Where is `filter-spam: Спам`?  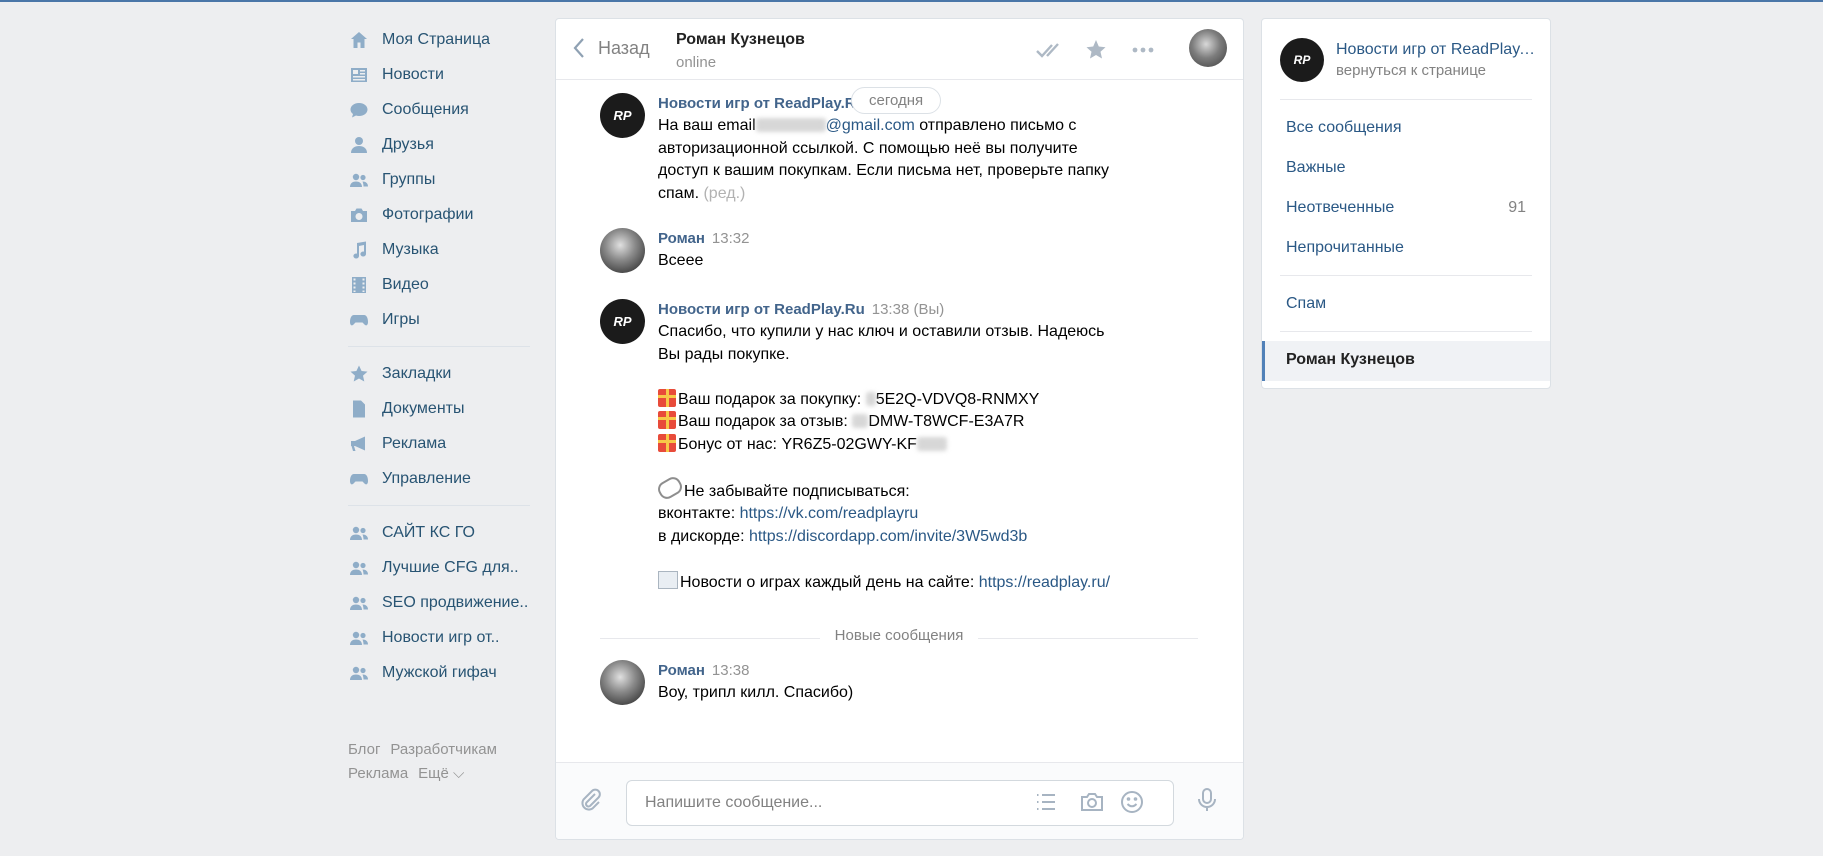 filter-spam: Спам is located at coordinates (1406, 304).